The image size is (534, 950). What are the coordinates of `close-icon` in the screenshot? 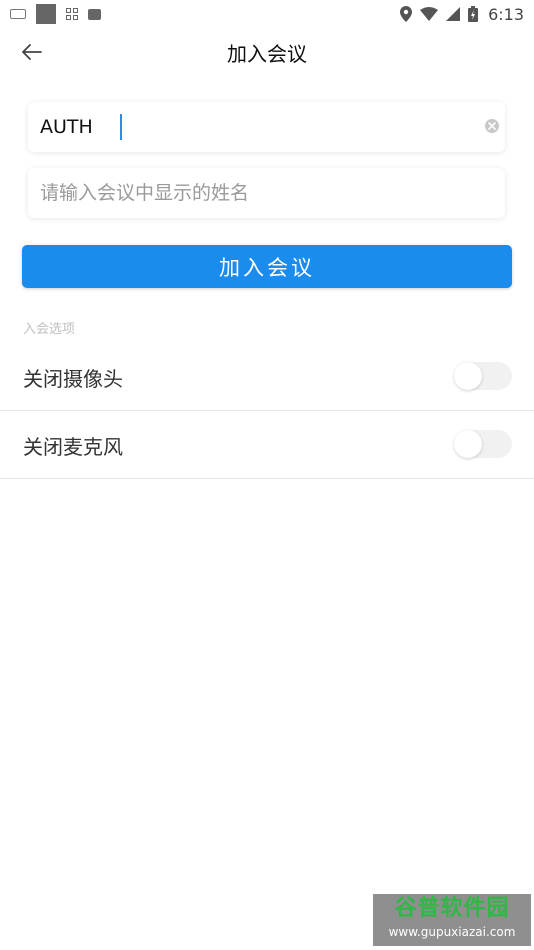 It's located at (492, 126).